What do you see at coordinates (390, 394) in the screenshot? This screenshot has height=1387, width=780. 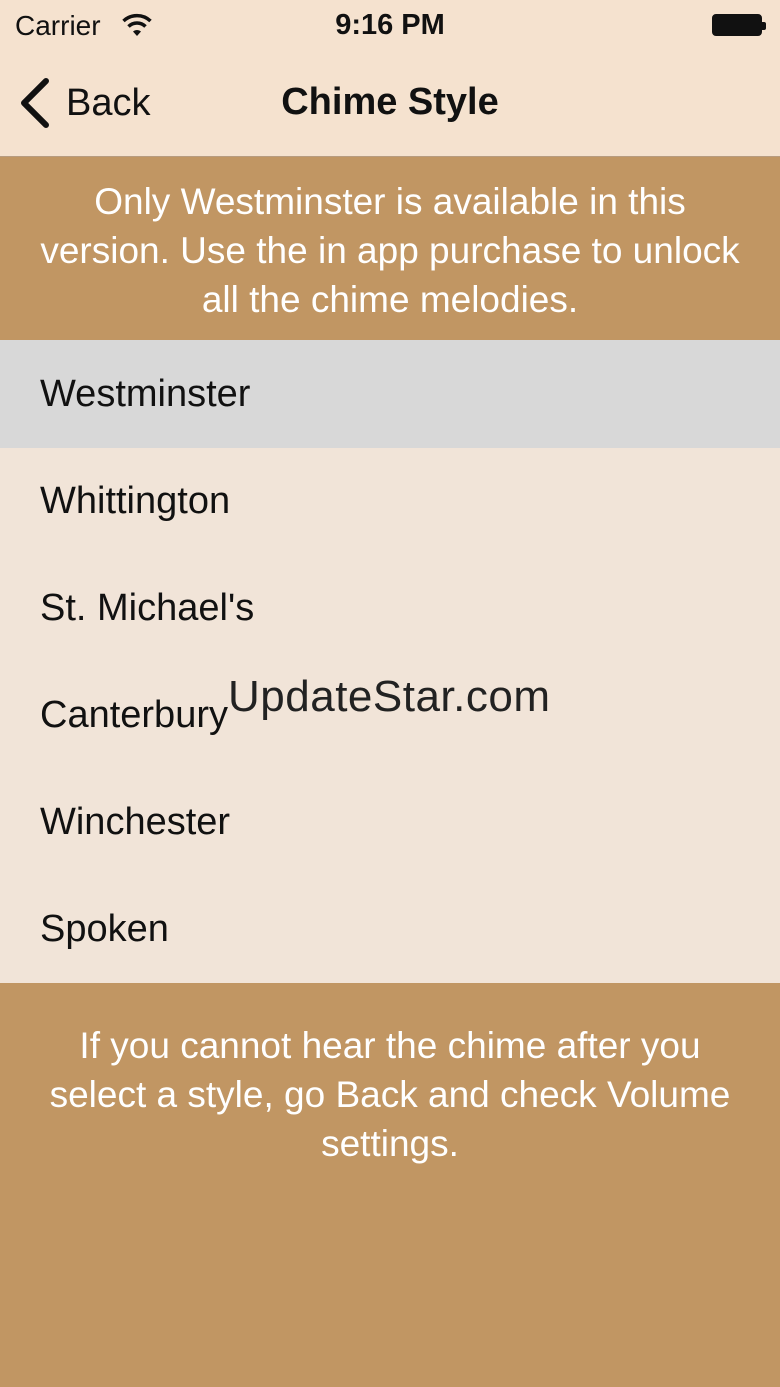 I see `chime-style-item-westminster: Westminster` at bounding box center [390, 394].